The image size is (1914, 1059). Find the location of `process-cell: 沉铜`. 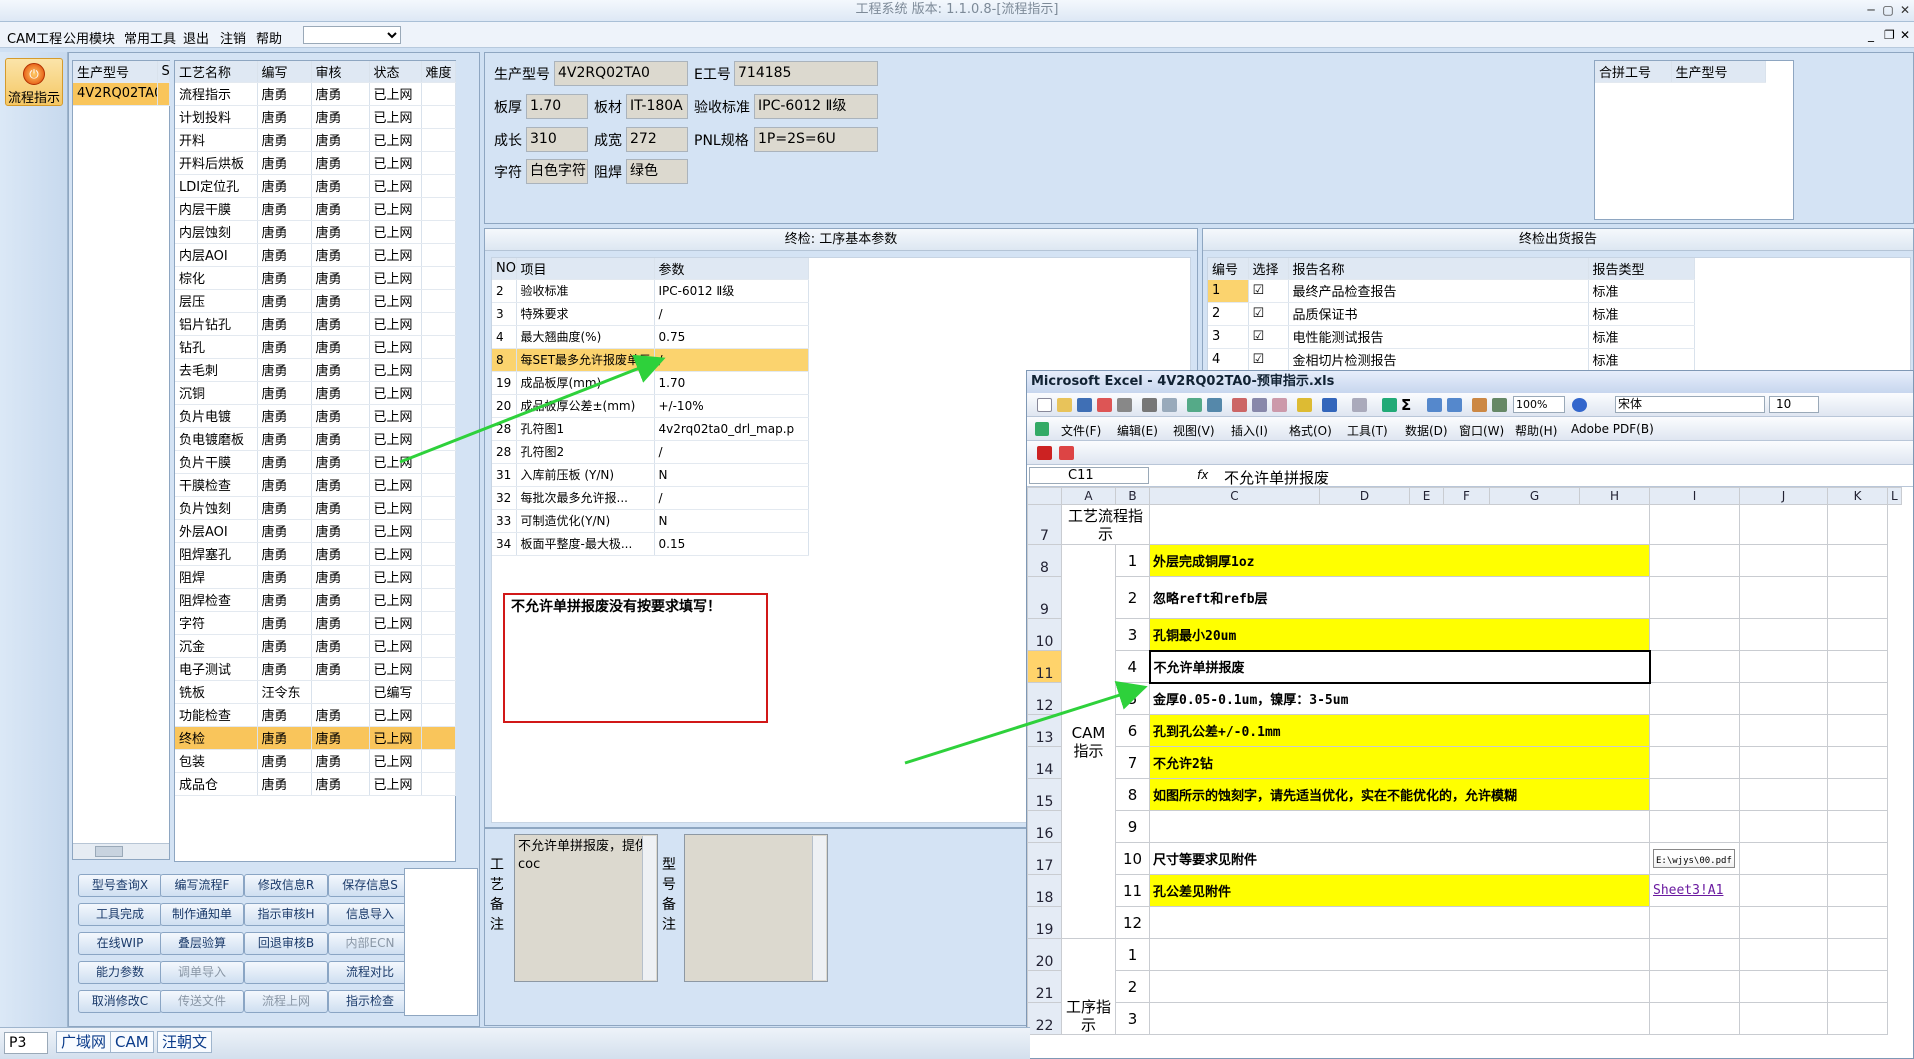

process-cell: 沉铜 is located at coordinates (216, 393).